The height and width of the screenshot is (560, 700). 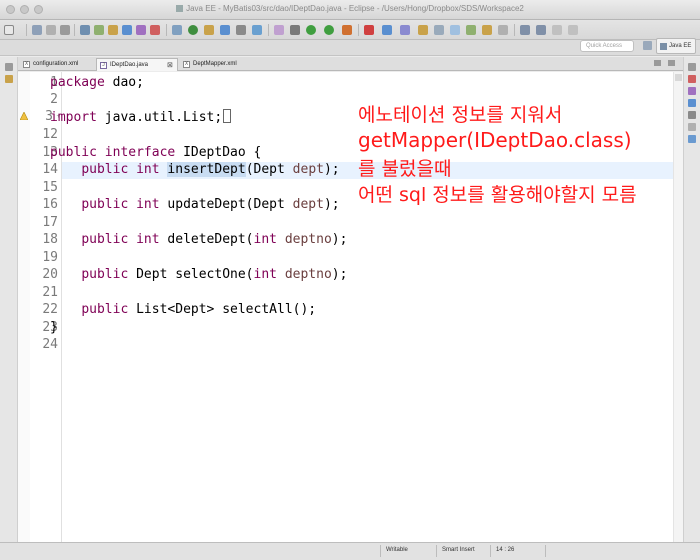 What do you see at coordinates (541, 30) in the screenshot?
I see `previous-annotation-icon` at bounding box center [541, 30].